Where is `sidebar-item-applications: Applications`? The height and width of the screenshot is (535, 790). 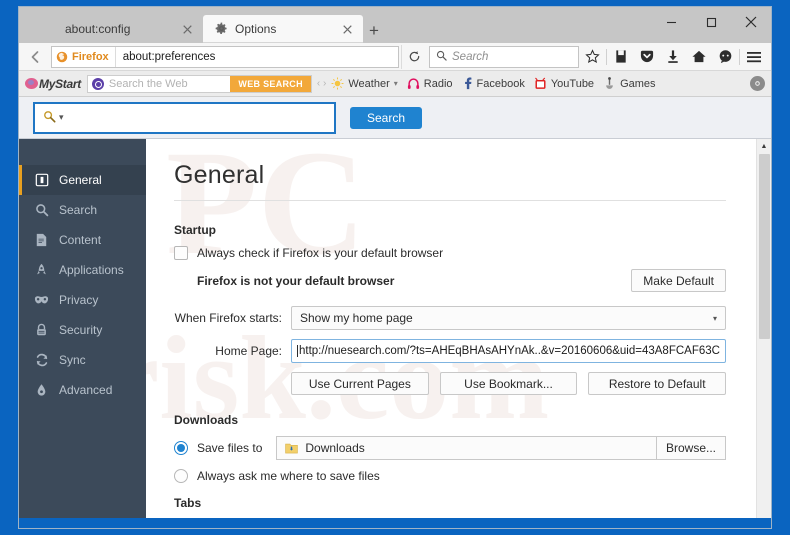 sidebar-item-applications: Applications is located at coordinates (82, 270).